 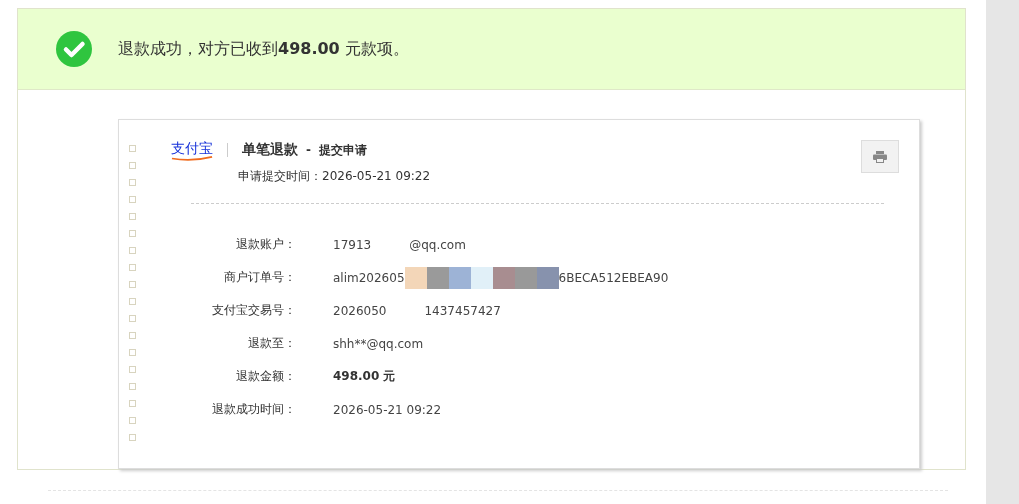 I want to click on field-value: 17913, so click(x=352, y=244).